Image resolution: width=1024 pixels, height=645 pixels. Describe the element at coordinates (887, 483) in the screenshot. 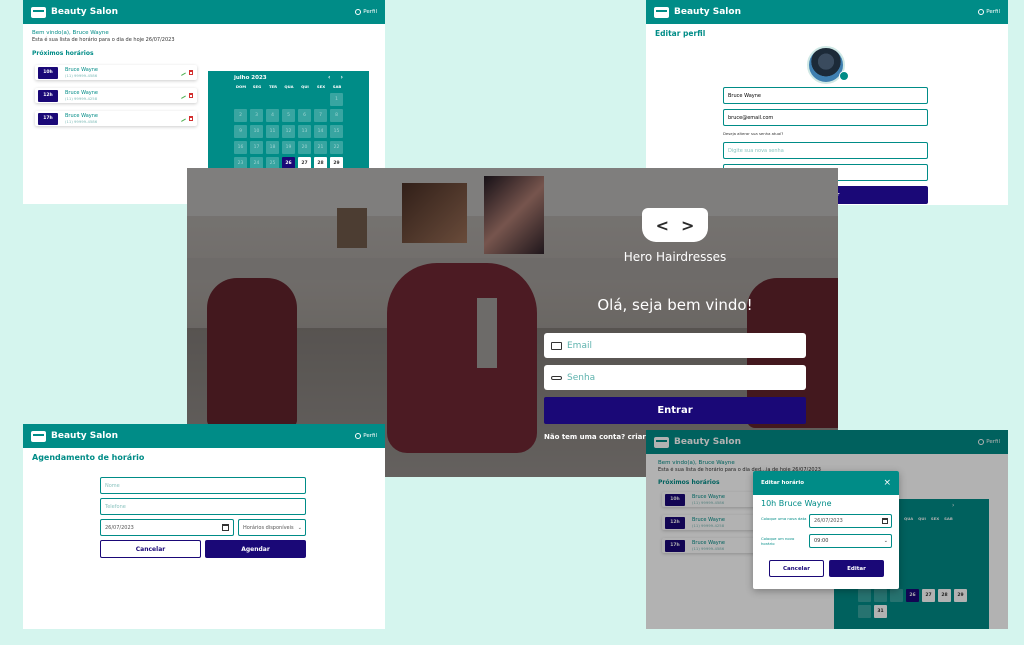

I see `close-icon: ×` at that location.